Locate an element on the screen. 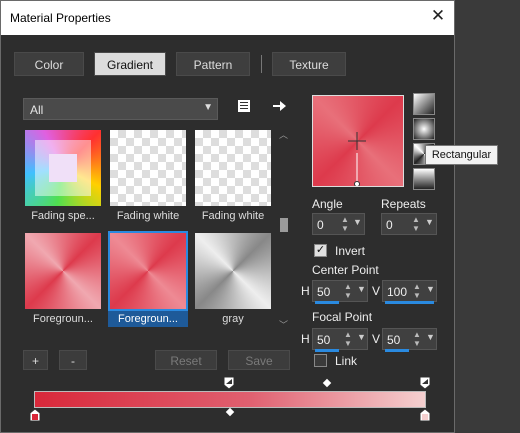 The image size is (520, 433). tab-texture: Texture is located at coordinates (309, 64).